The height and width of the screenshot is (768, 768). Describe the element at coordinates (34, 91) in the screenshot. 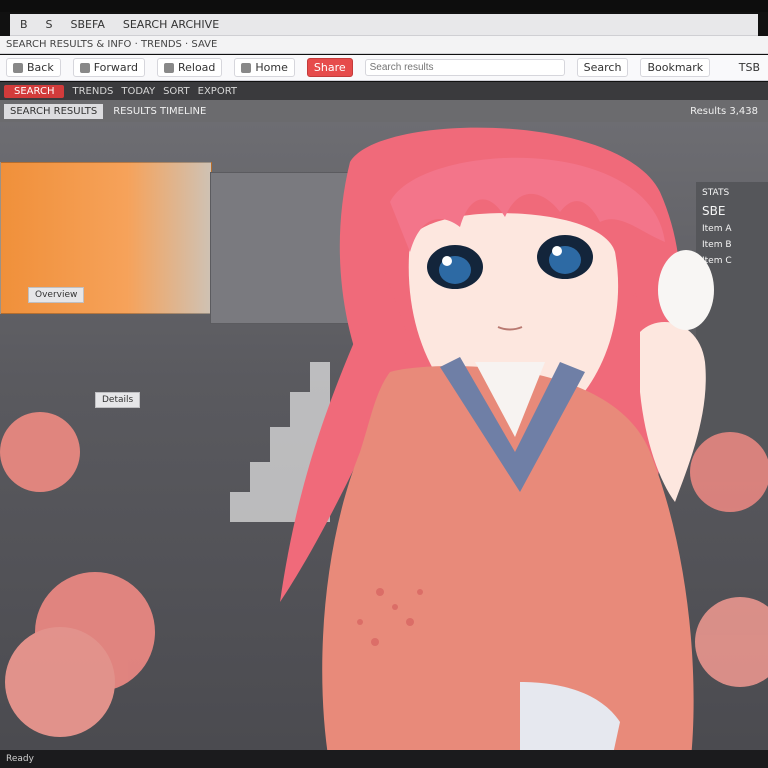

I see `header-badge: SEARCH` at that location.